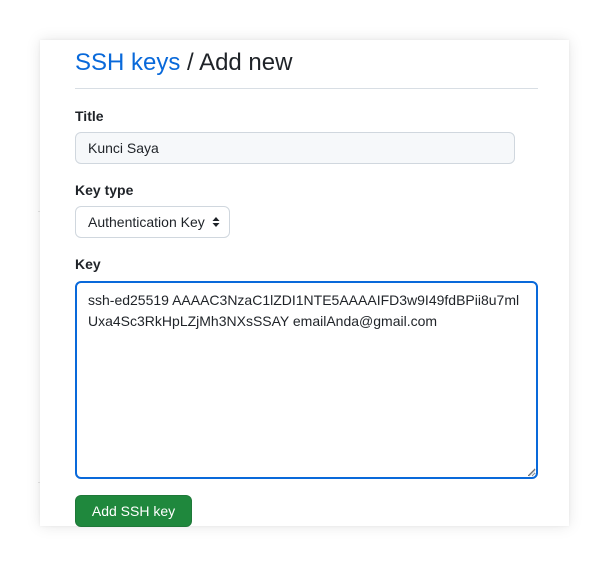  I want to click on key-label: Key, so click(88, 264).